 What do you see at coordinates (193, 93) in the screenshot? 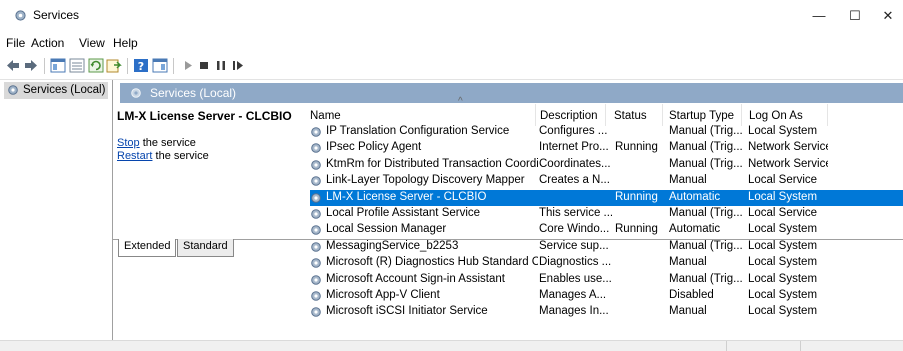
I see `pane-header-title: Services (Local)` at bounding box center [193, 93].